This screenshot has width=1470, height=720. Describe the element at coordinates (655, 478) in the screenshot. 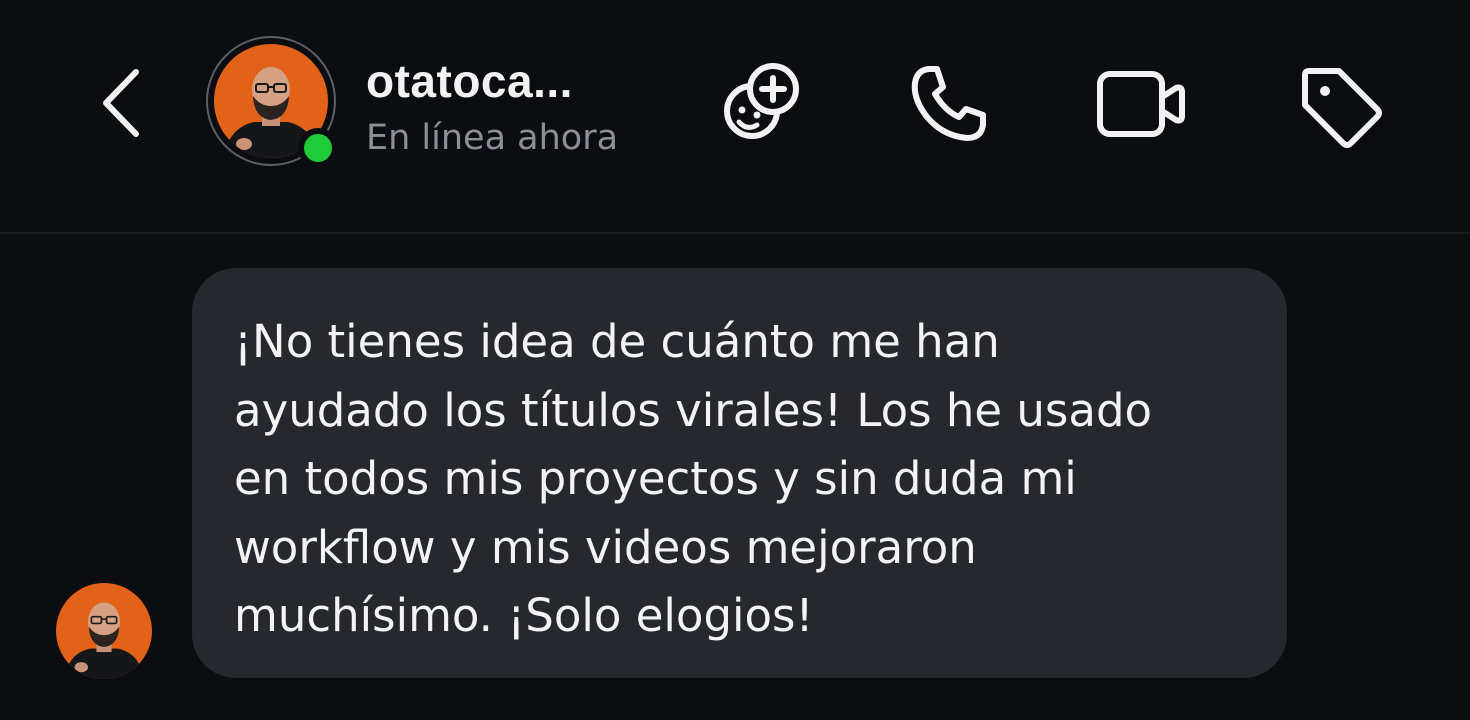

I see `message-line: en todos mis proyectos y sin duda mi` at that location.